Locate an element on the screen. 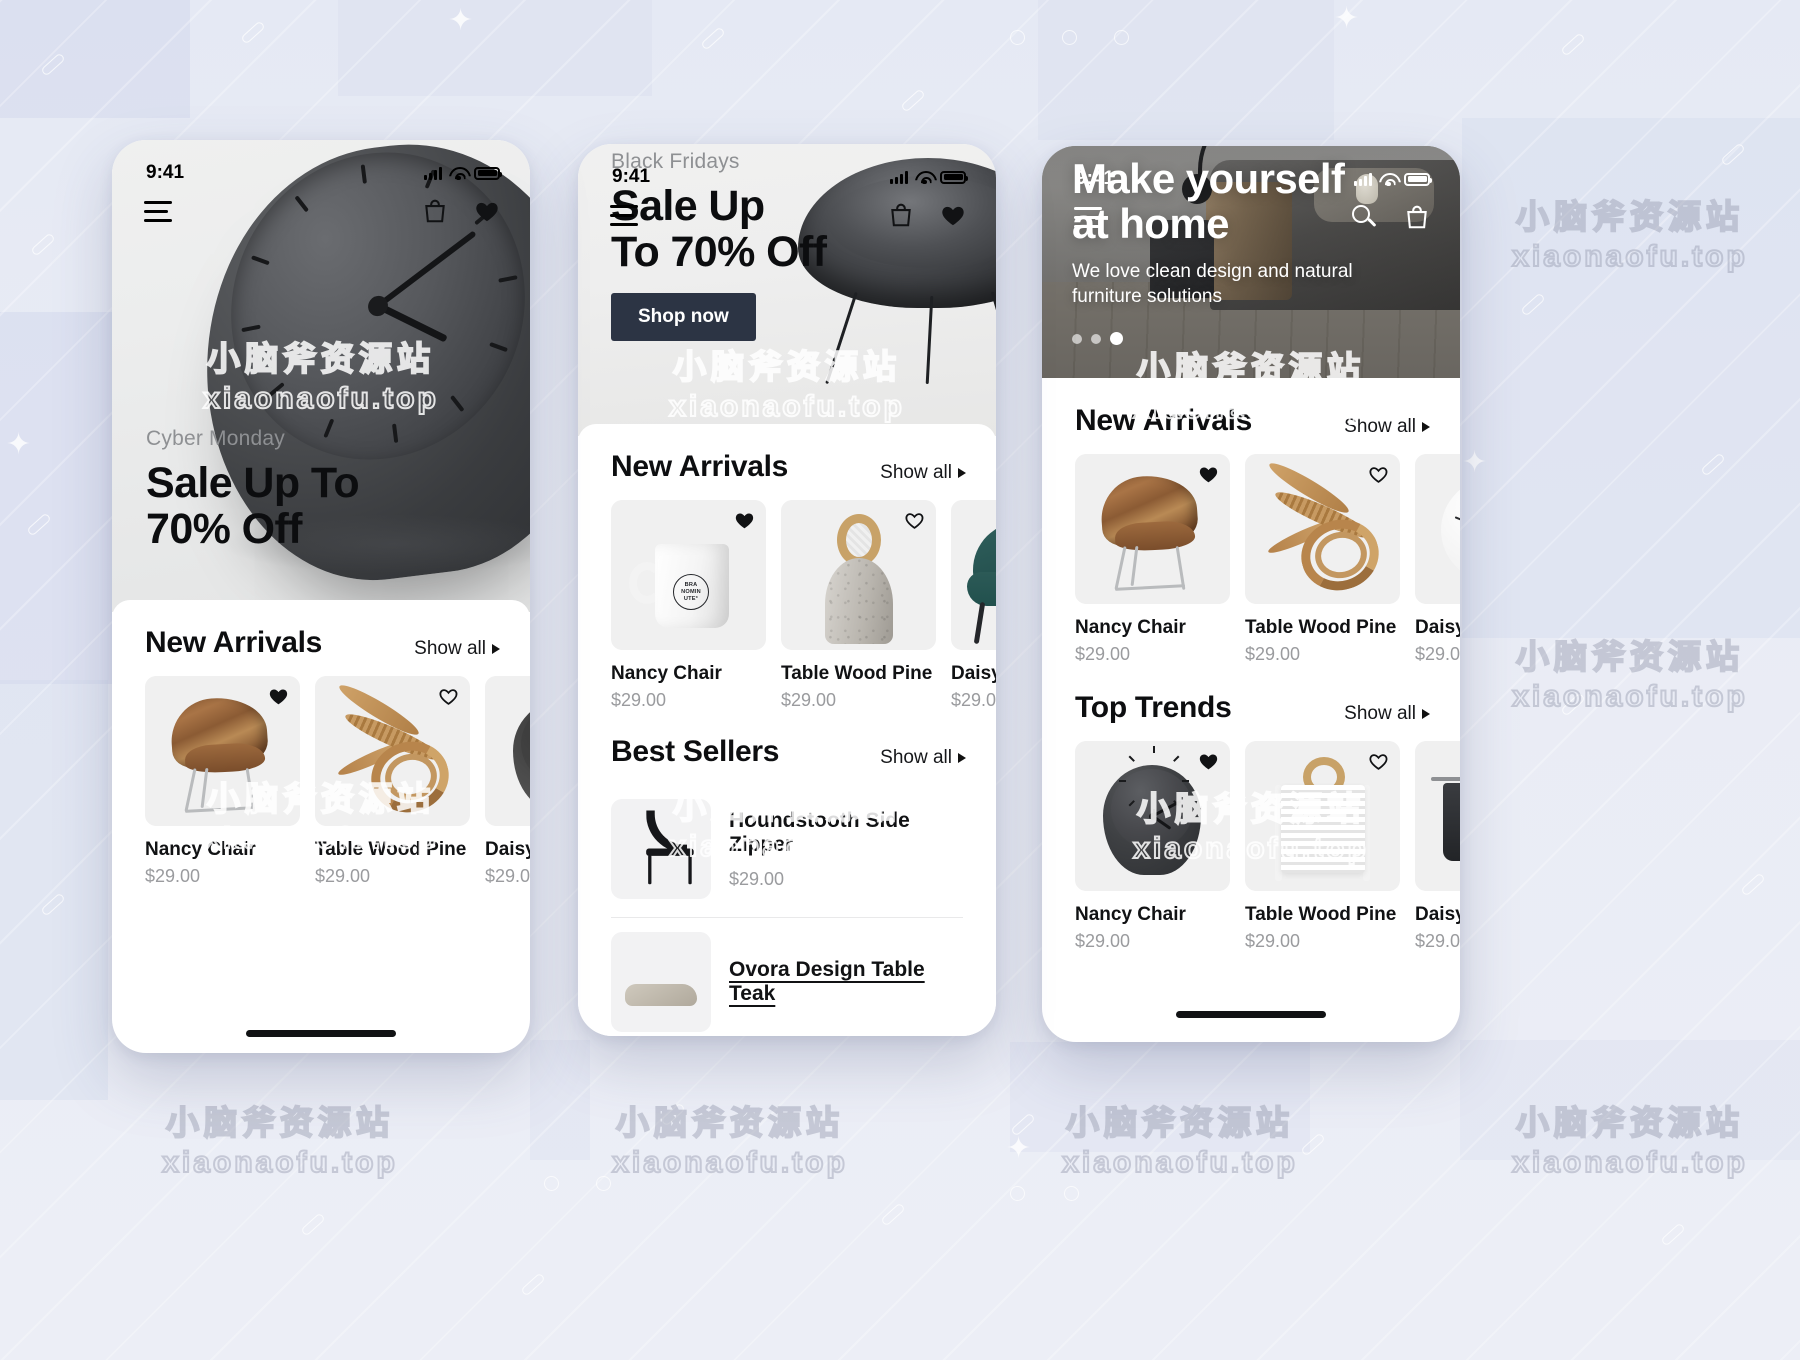 The width and height of the screenshot is (1800, 1360). carousel-dot-active is located at coordinates (1116, 338).